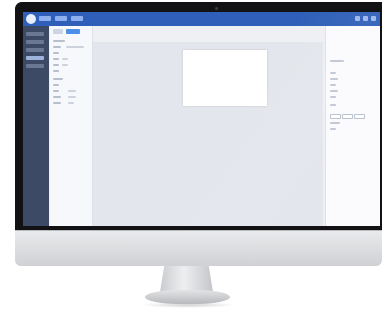 The image size is (382, 321). What do you see at coordinates (352, 126) in the screenshot?
I see `properties-panel` at bounding box center [352, 126].